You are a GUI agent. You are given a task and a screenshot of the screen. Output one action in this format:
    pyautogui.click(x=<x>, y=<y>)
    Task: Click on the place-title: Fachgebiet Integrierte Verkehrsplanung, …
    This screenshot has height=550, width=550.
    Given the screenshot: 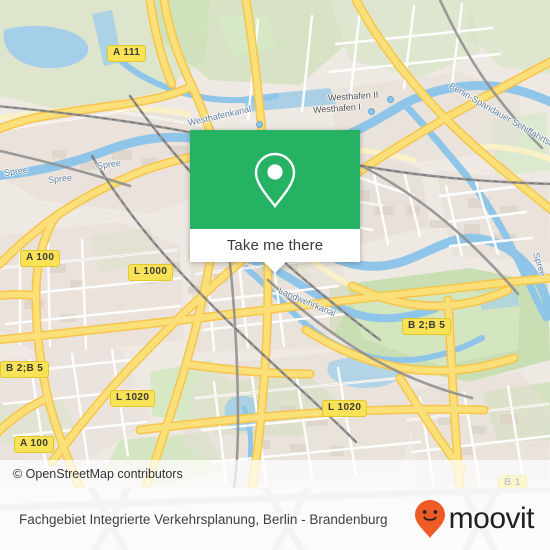 What is the action you would take?
    pyautogui.click(x=203, y=519)
    